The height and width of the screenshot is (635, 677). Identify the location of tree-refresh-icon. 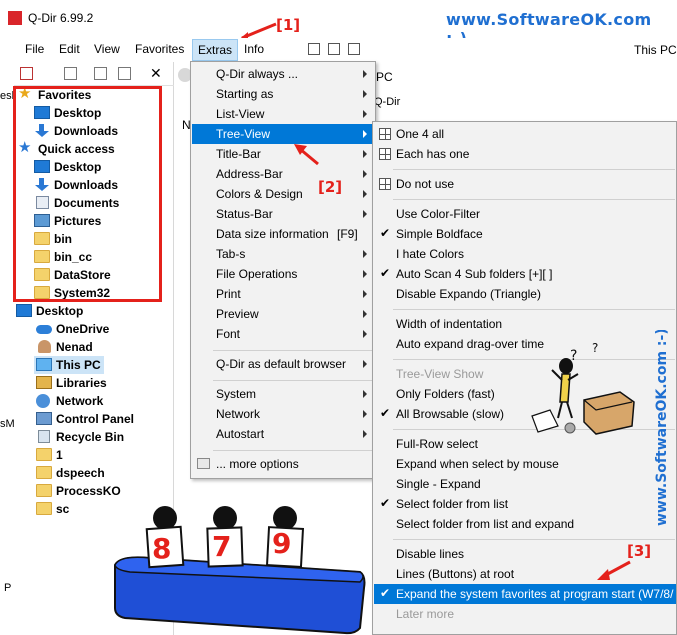
(100, 73).